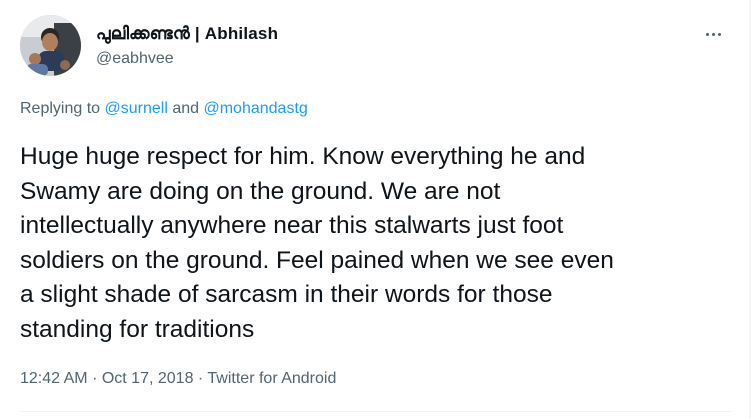  Describe the element at coordinates (135, 59) in the screenshot. I see `author-handle: @eabhvee` at that location.